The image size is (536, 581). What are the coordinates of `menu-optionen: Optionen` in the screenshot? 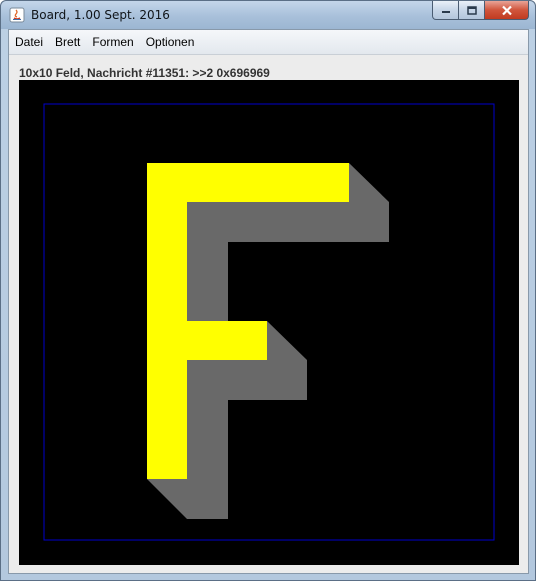 It's located at (170, 42).